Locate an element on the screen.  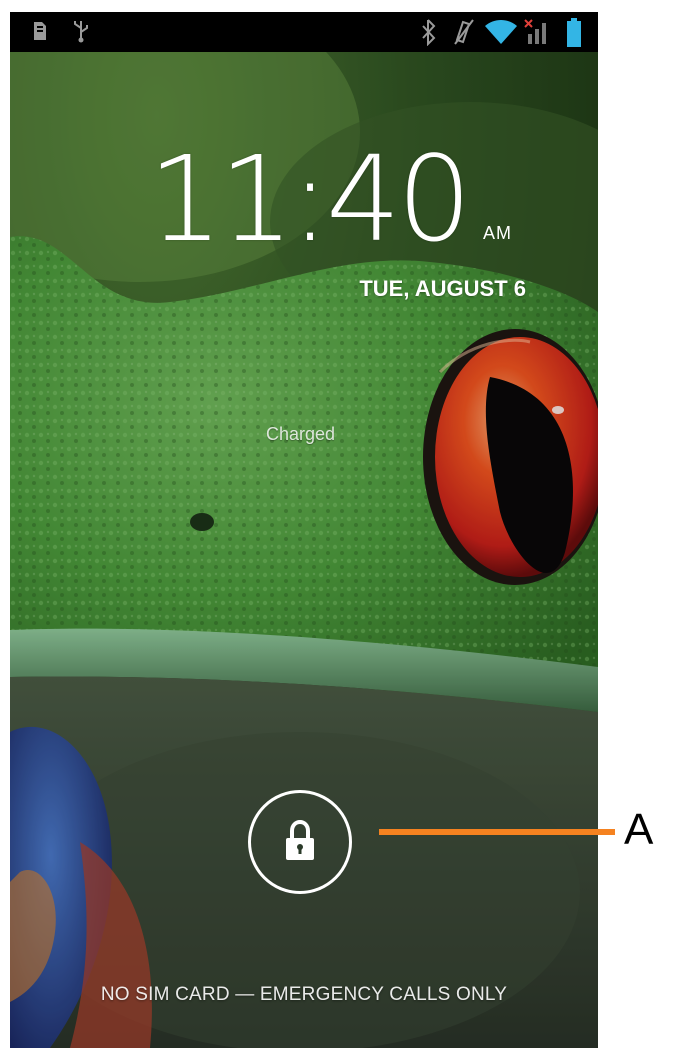
status-bar is located at coordinates (304, 32).